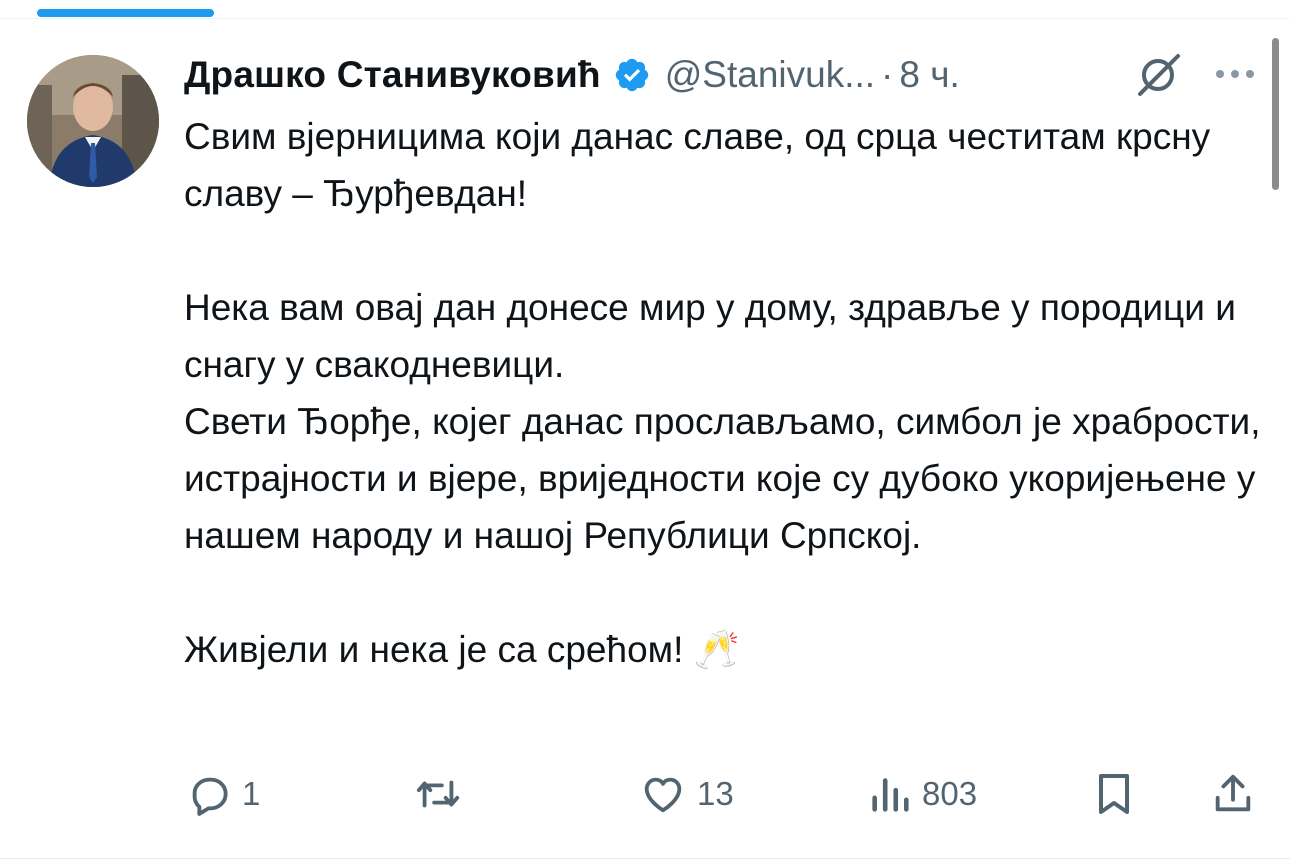  What do you see at coordinates (632, 75) in the screenshot?
I see `verified-badge-icon` at bounding box center [632, 75].